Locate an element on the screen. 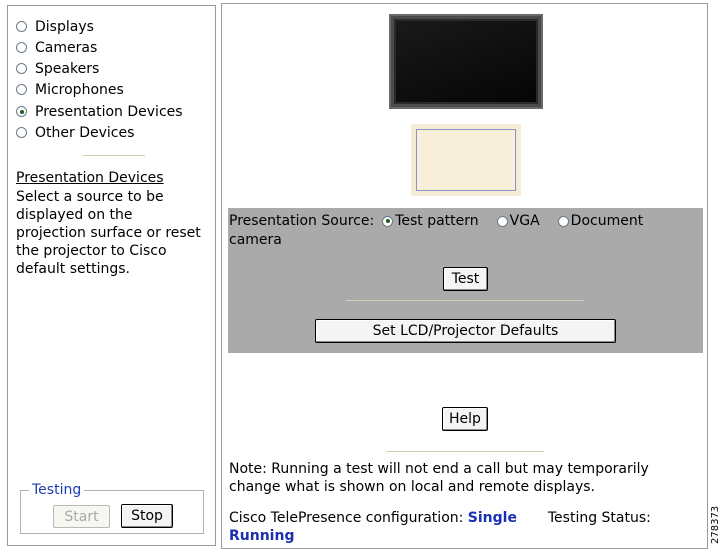  radio-label-test-pattern: Test pattern is located at coordinates (437, 221).